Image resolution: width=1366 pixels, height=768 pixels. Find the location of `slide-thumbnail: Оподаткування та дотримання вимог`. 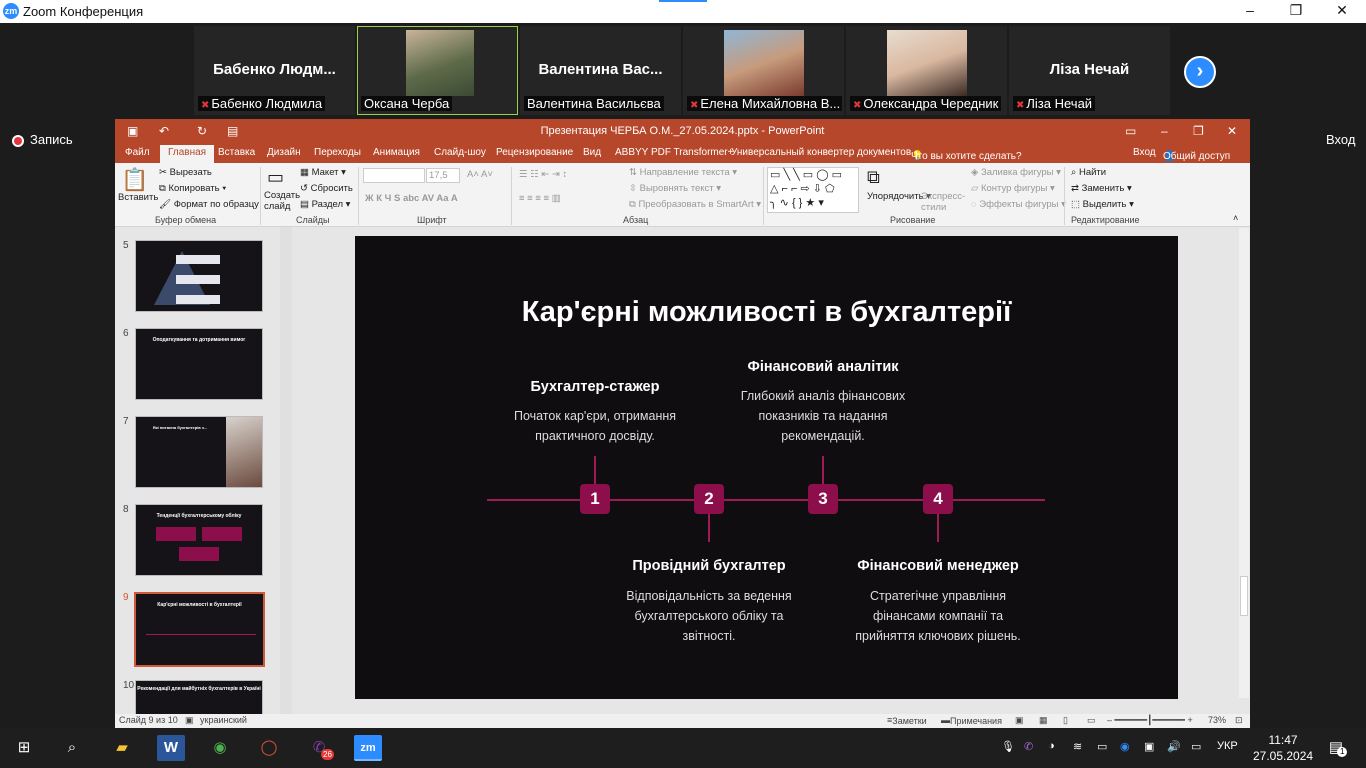

slide-thumbnail: Оподаткування та дотримання вимог is located at coordinates (199, 364).